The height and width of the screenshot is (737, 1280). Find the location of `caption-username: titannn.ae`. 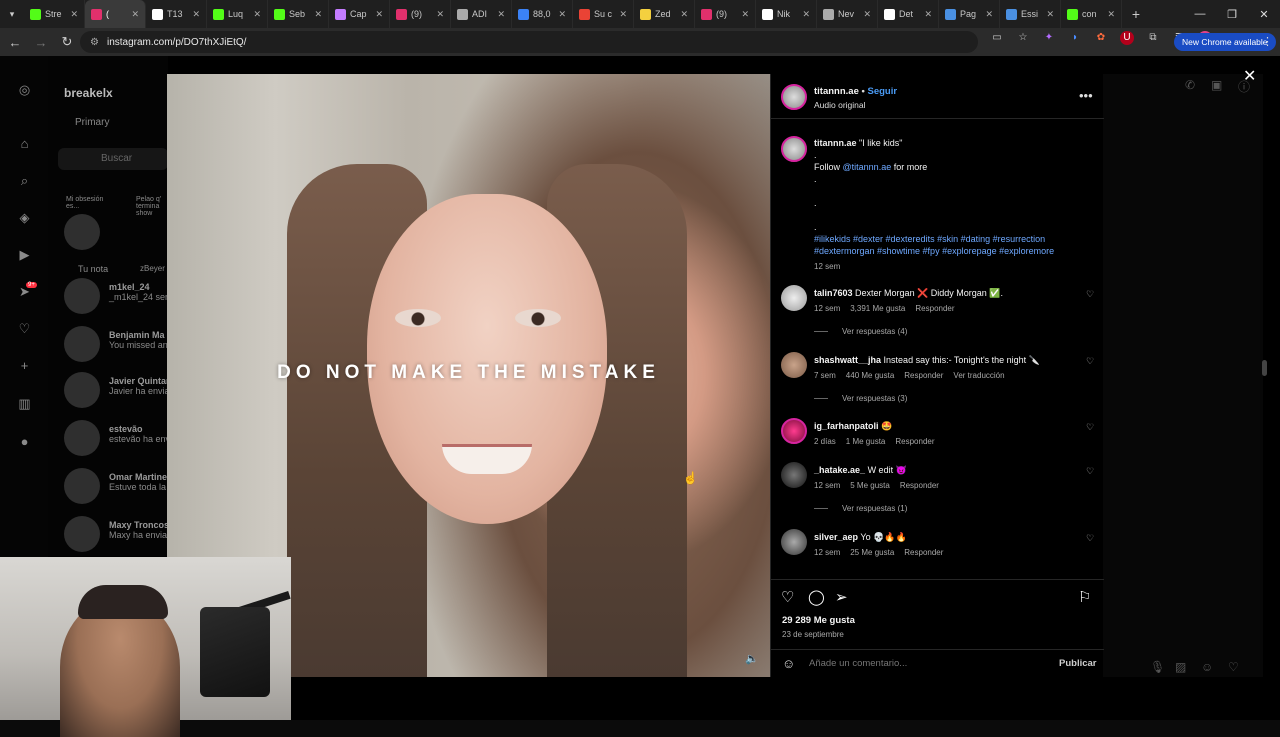

caption-username: titannn.ae is located at coordinates (835, 143).